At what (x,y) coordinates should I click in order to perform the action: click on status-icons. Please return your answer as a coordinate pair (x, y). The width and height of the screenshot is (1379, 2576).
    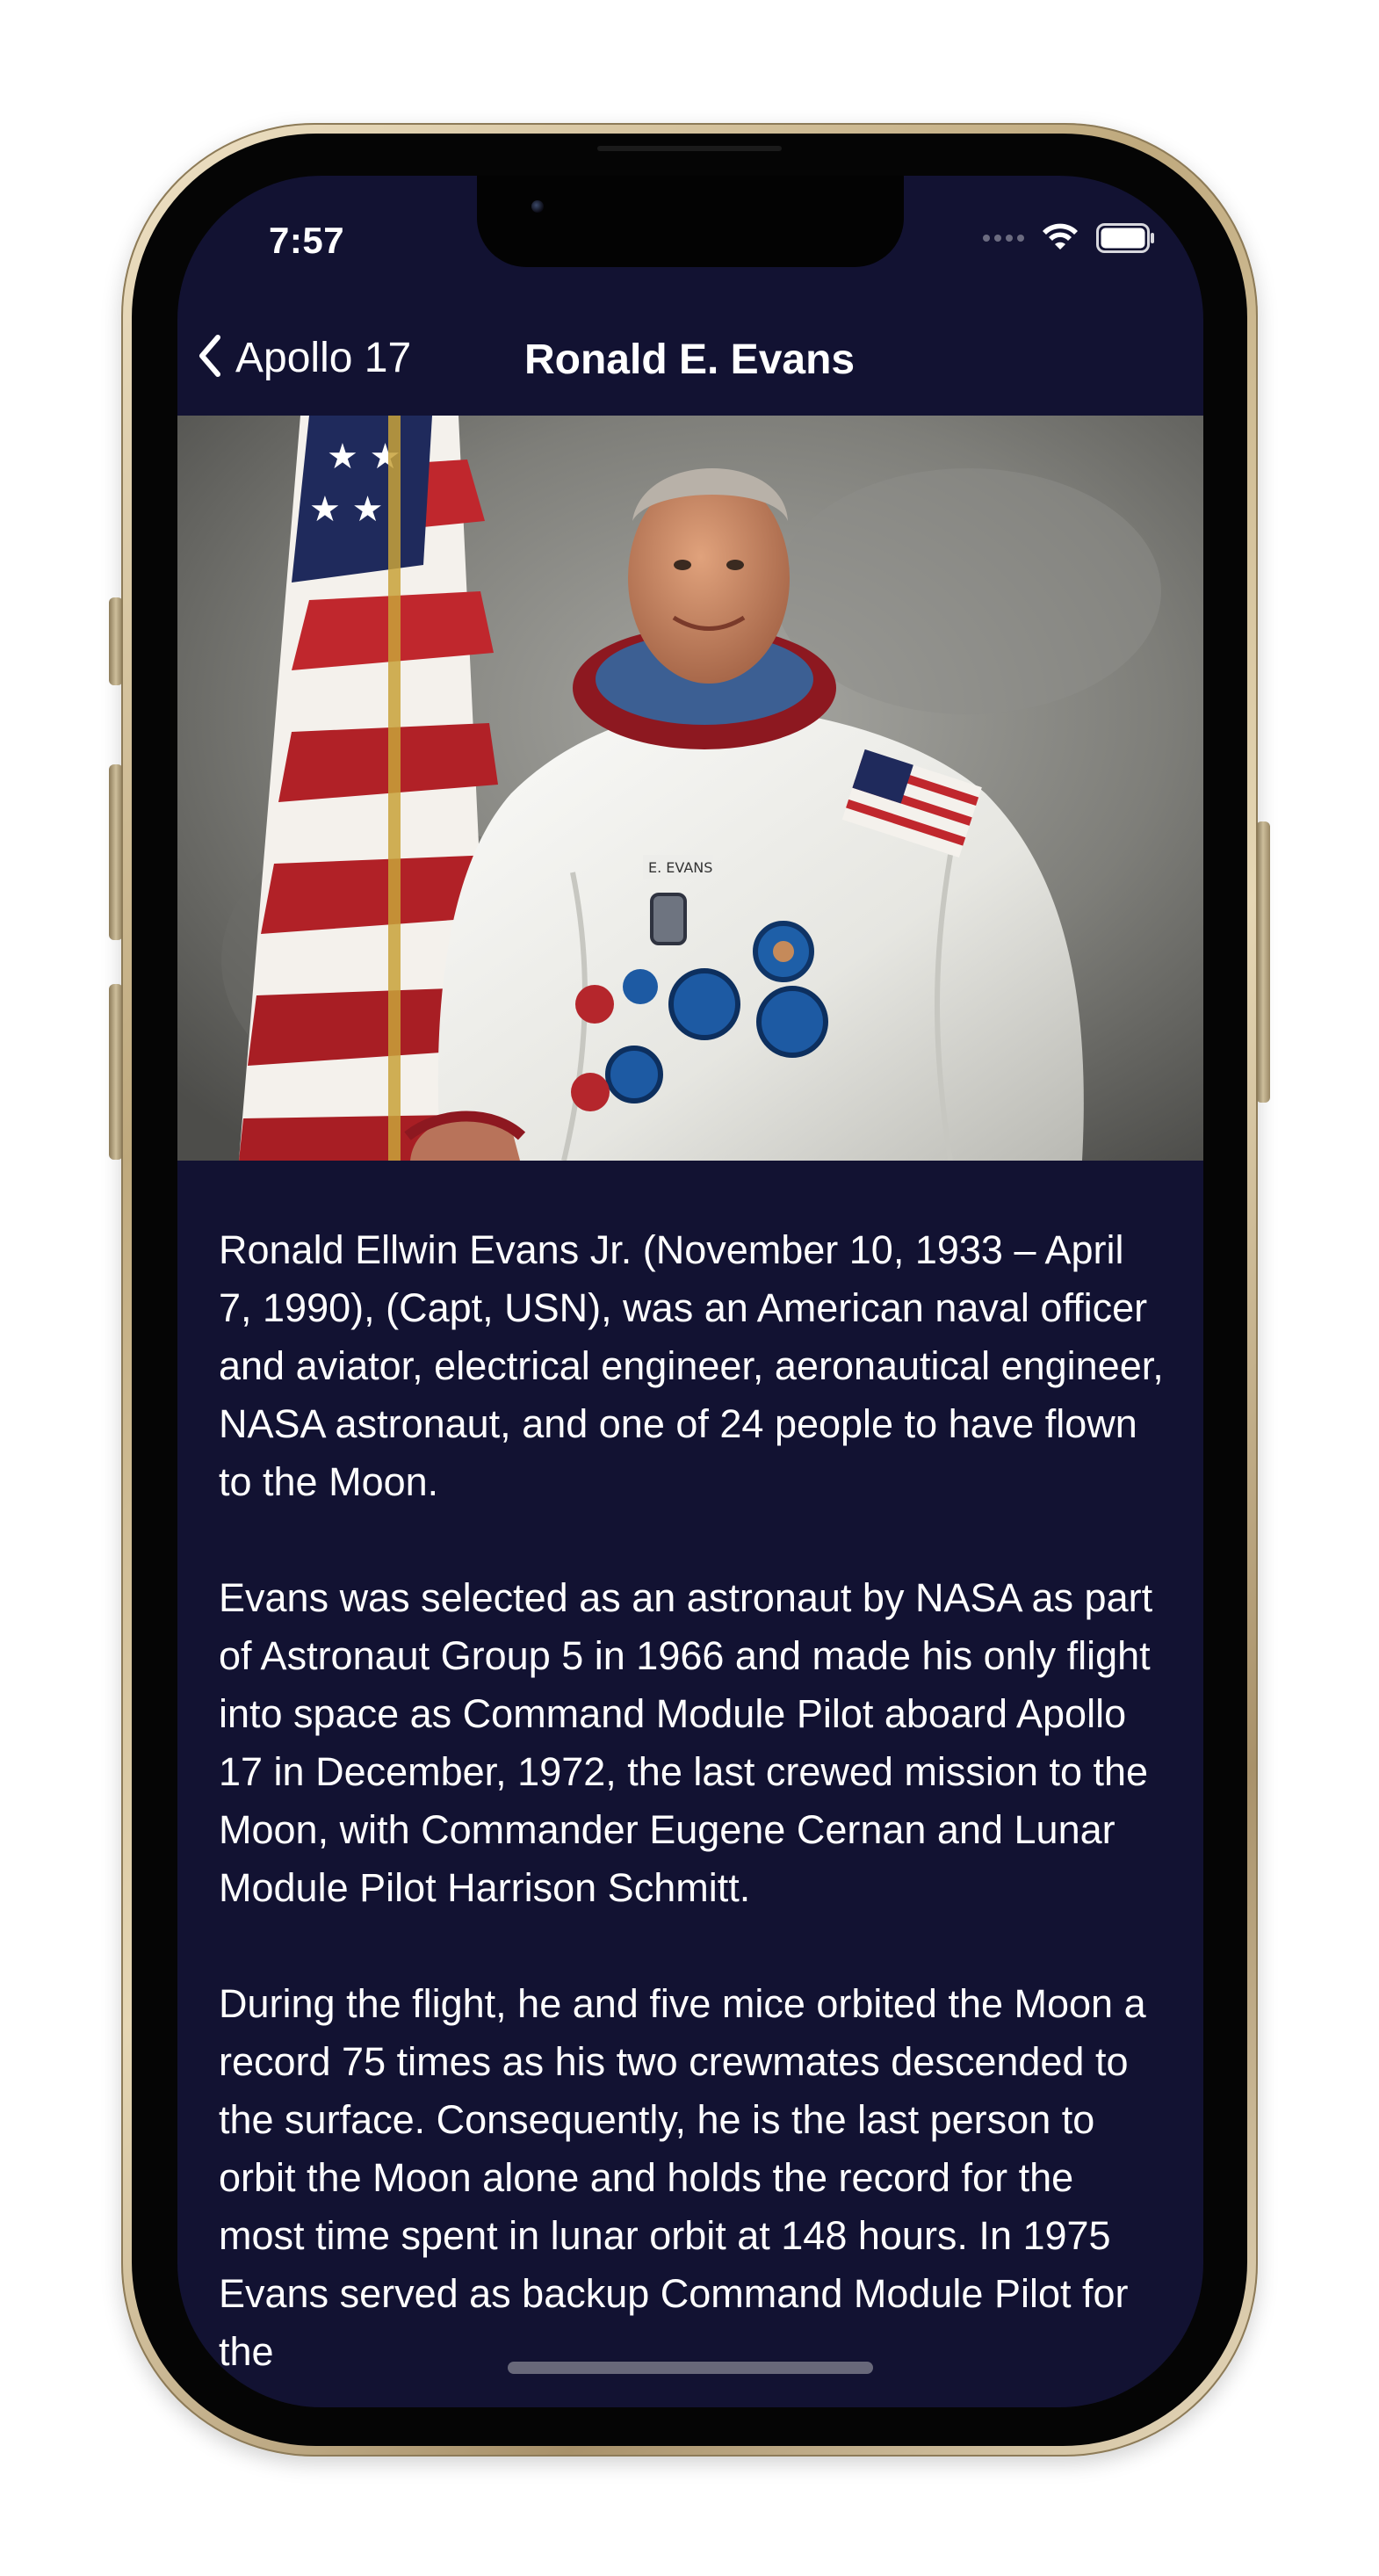
    Looking at the image, I should click on (1069, 238).